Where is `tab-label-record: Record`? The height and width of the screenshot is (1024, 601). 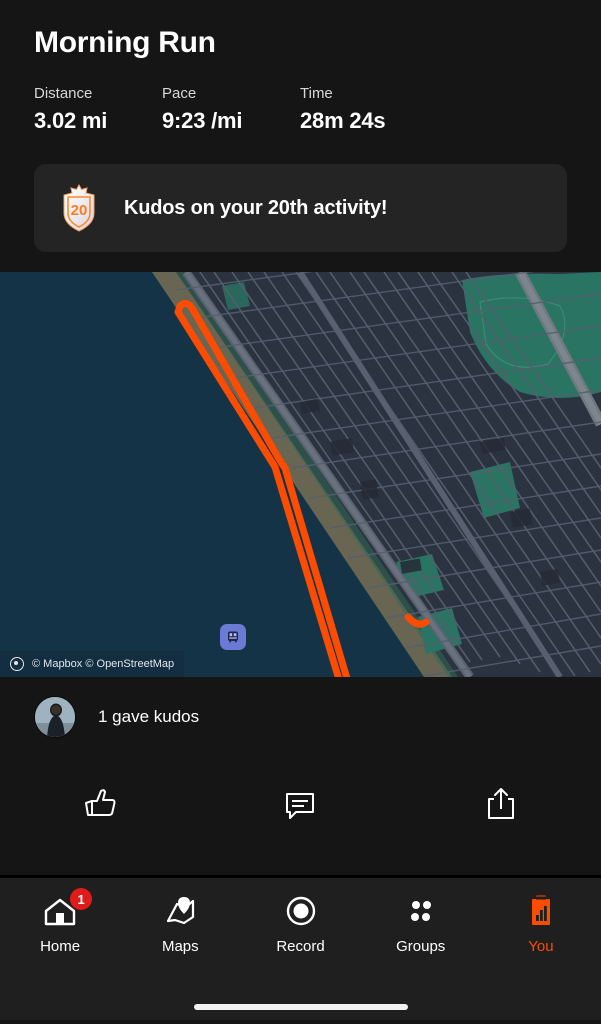 tab-label-record: Record is located at coordinates (300, 946).